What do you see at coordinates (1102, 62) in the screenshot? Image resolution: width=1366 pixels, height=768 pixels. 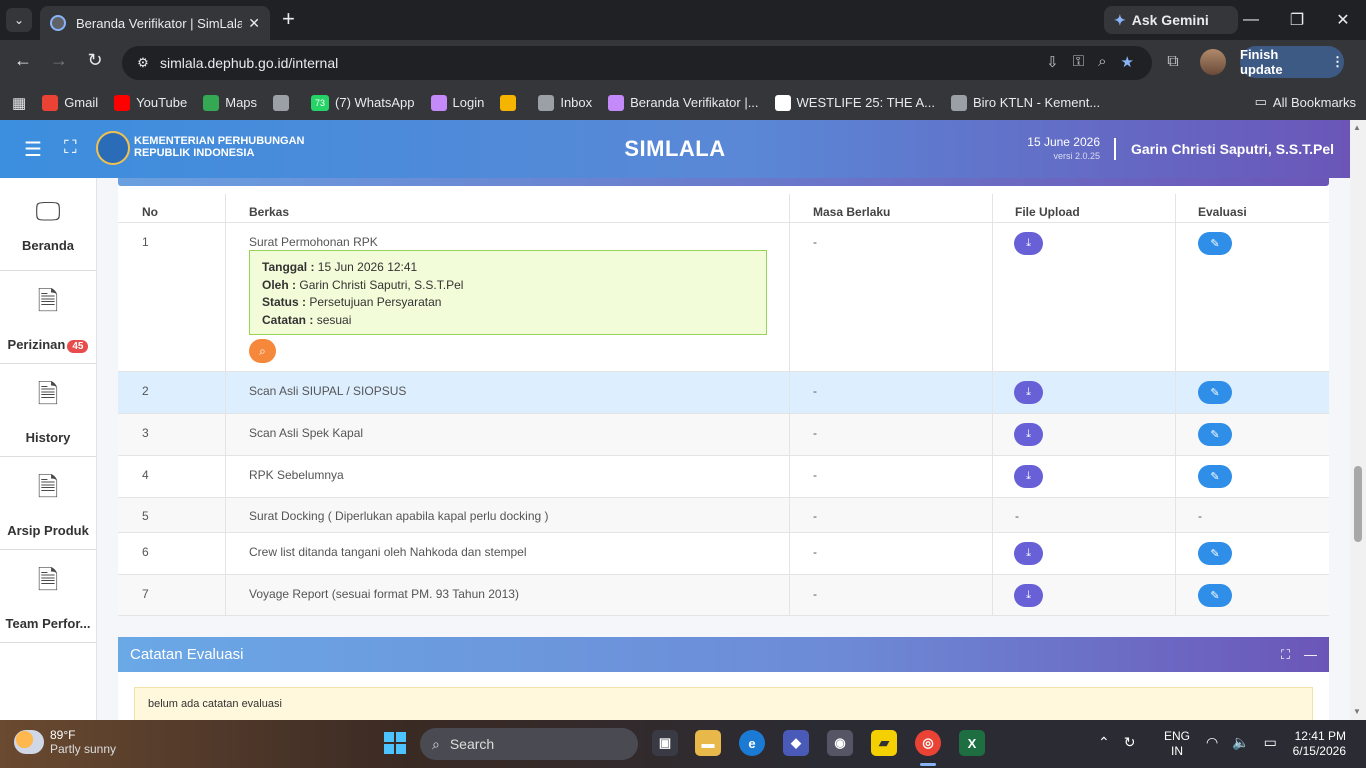 I see `zoom-icon: ⌕` at bounding box center [1102, 62].